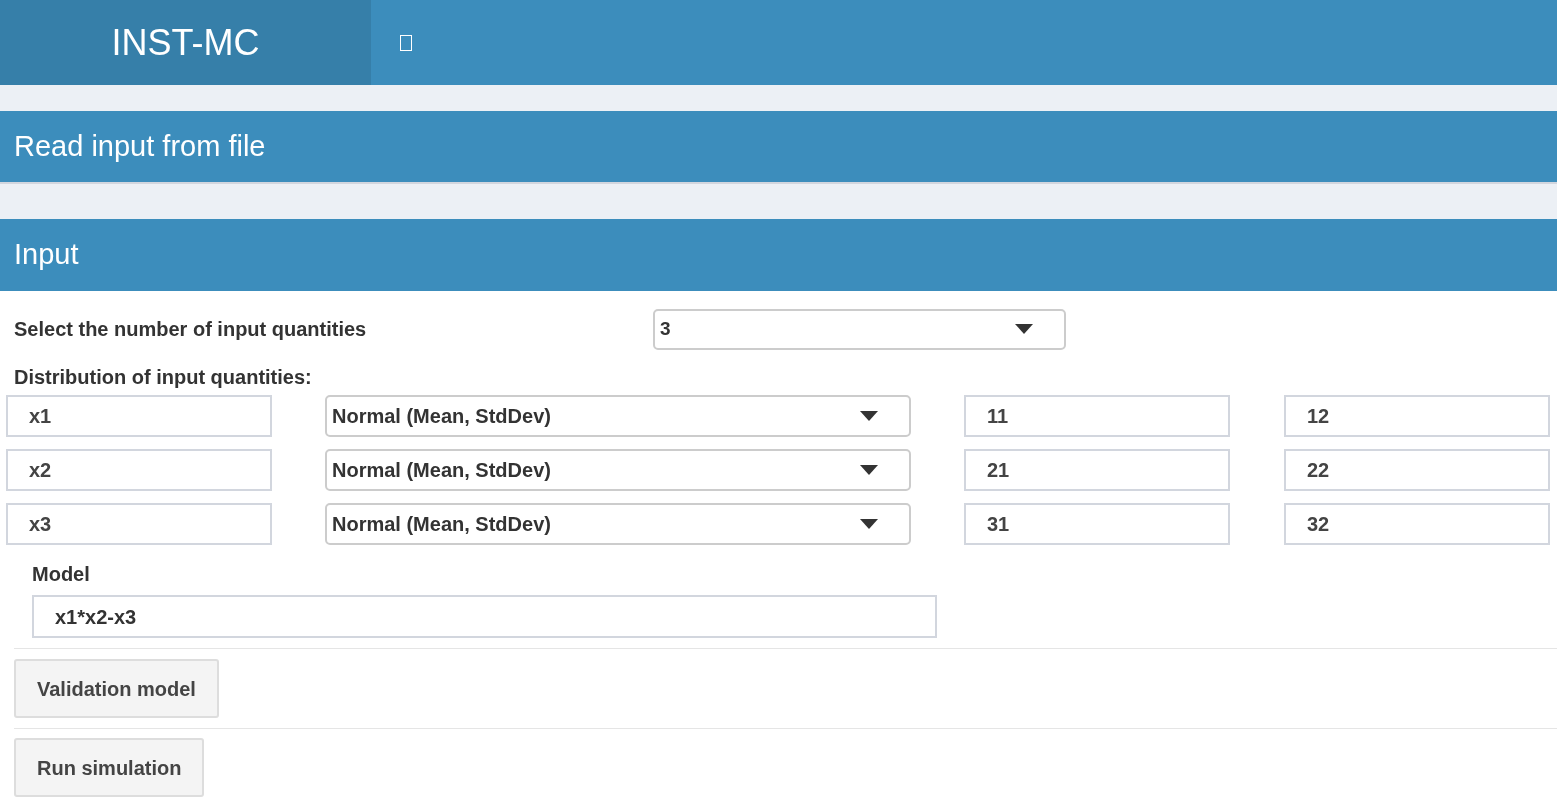 This screenshot has width=1557, height=809. I want to click on box-title: Input, so click(46, 255).